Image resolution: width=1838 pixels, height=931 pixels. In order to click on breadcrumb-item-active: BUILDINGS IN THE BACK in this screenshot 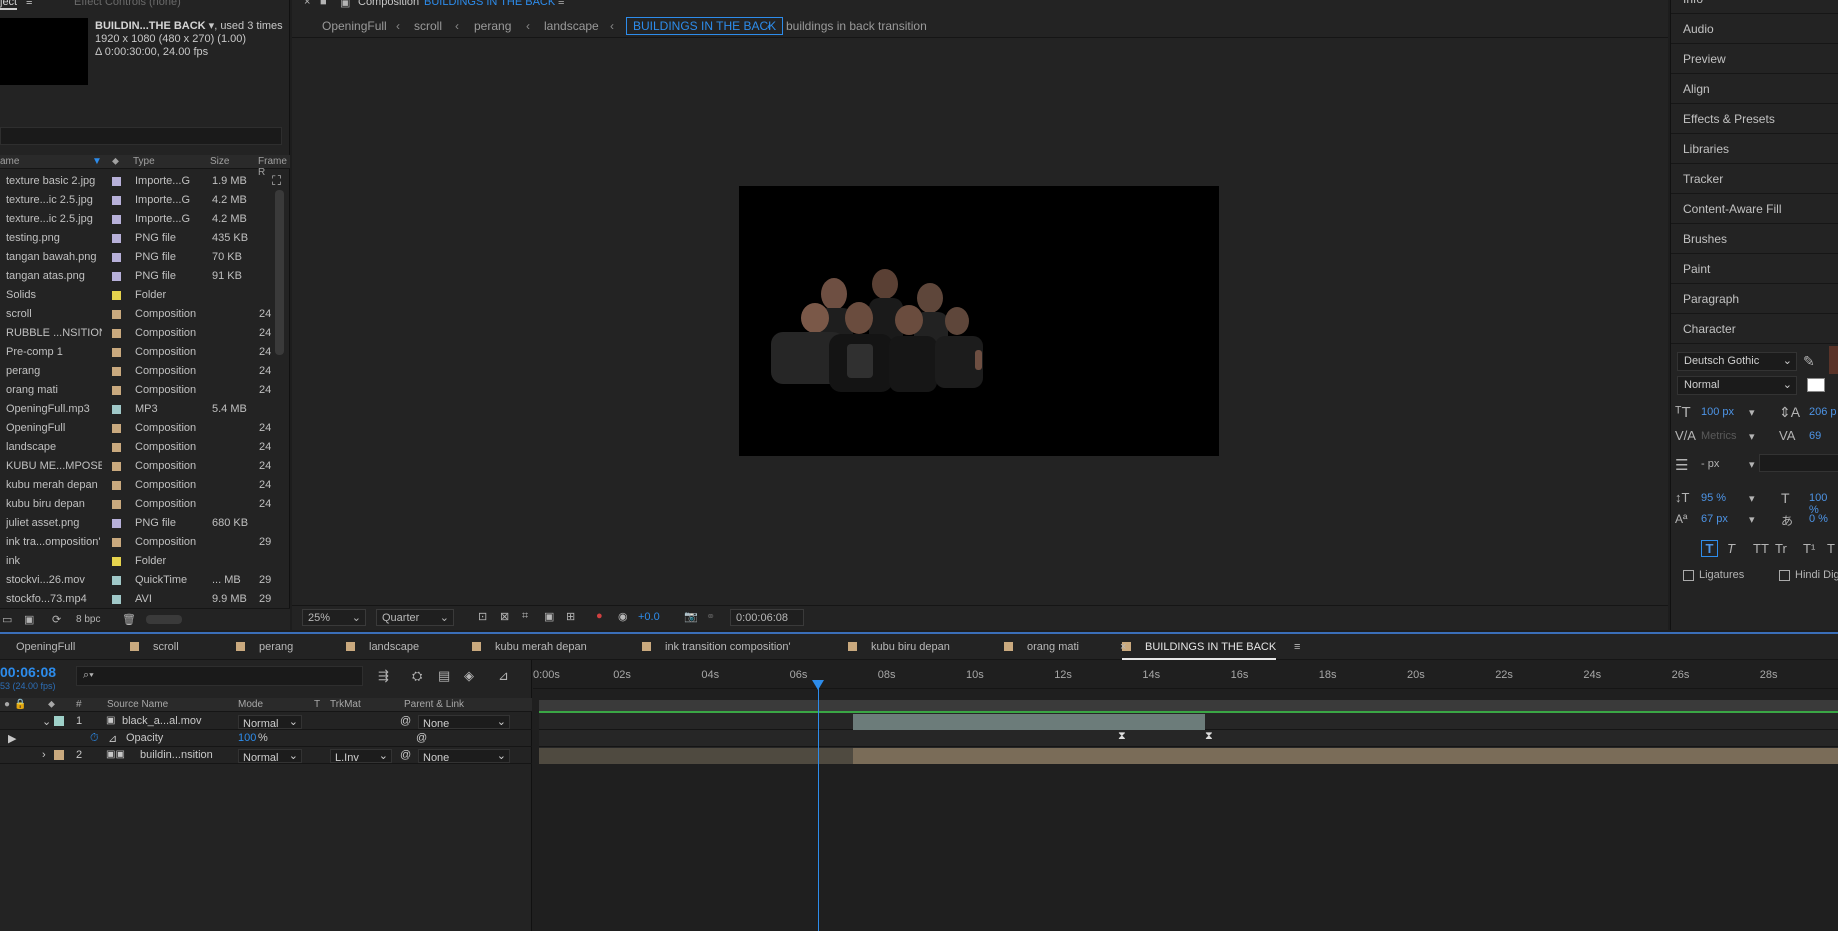, I will do `click(705, 26)`.